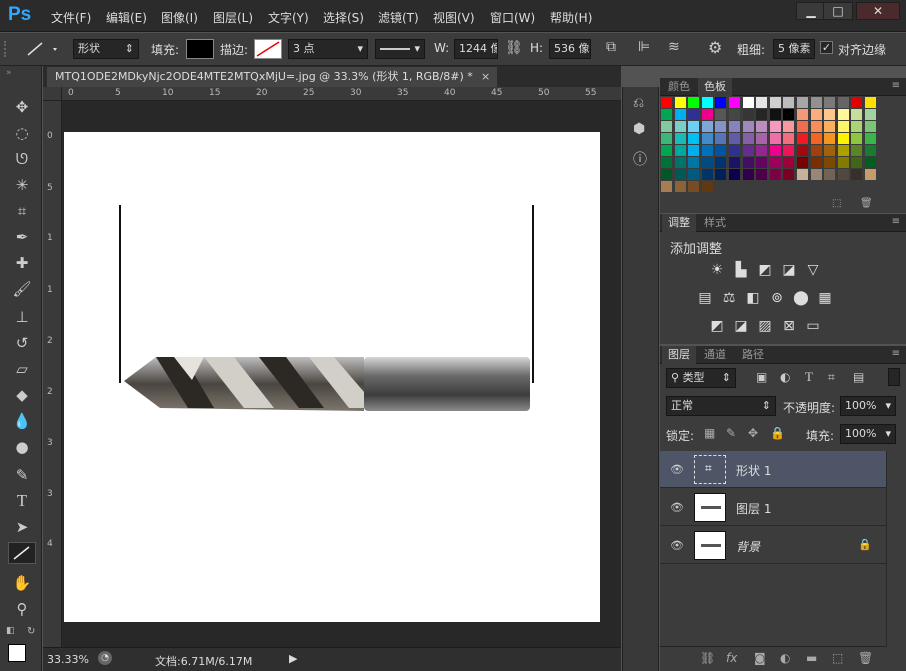  Describe the element at coordinates (644, 47) in the screenshot. I see `path-alignment-icon: ⊫` at that location.